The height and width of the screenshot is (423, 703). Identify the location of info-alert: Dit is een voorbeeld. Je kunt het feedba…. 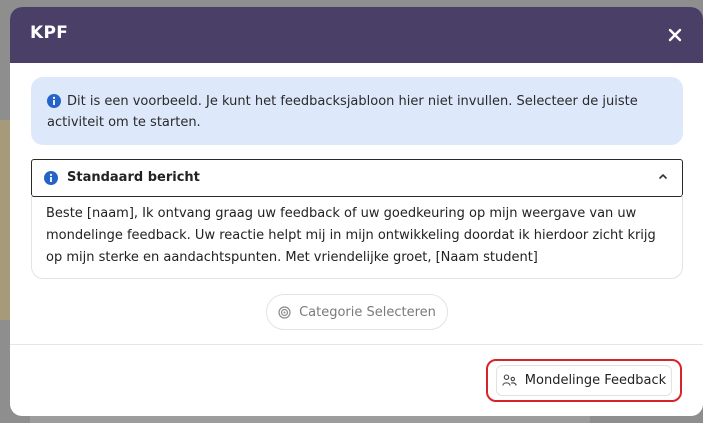
(357, 111).